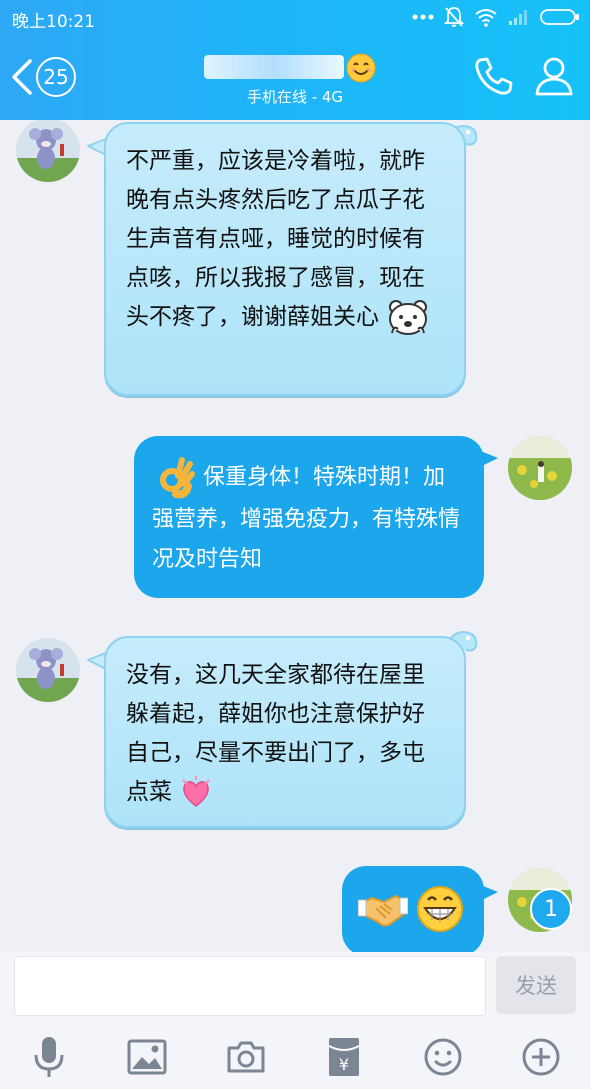 The height and width of the screenshot is (1089, 590). I want to click on wifi-icon, so click(486, 18).